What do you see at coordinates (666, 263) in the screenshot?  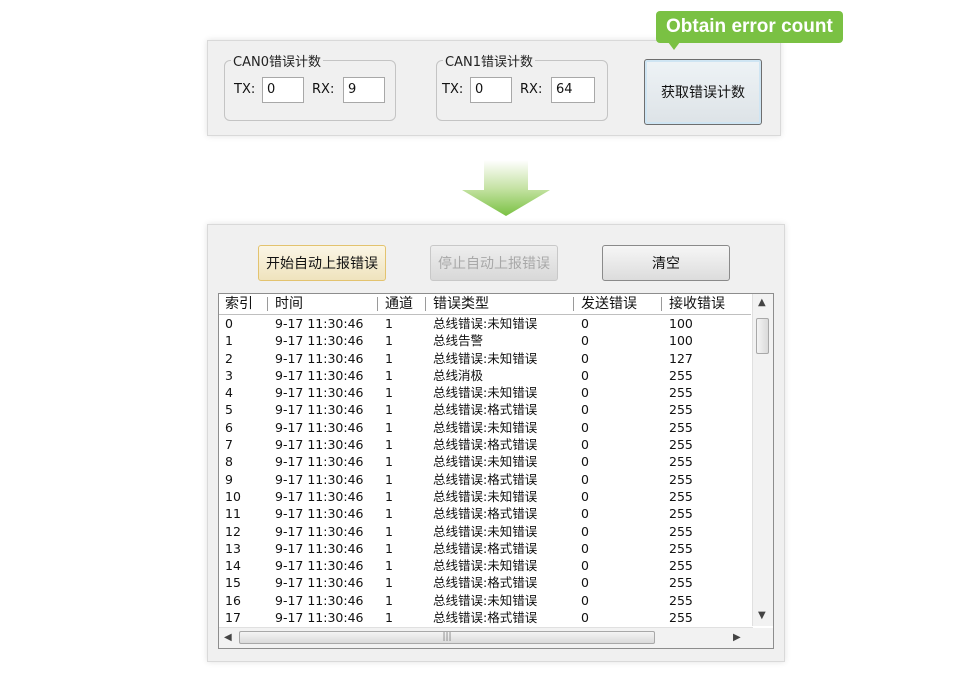 I see `clear-button: 清空` at bounding box center [666, 263].